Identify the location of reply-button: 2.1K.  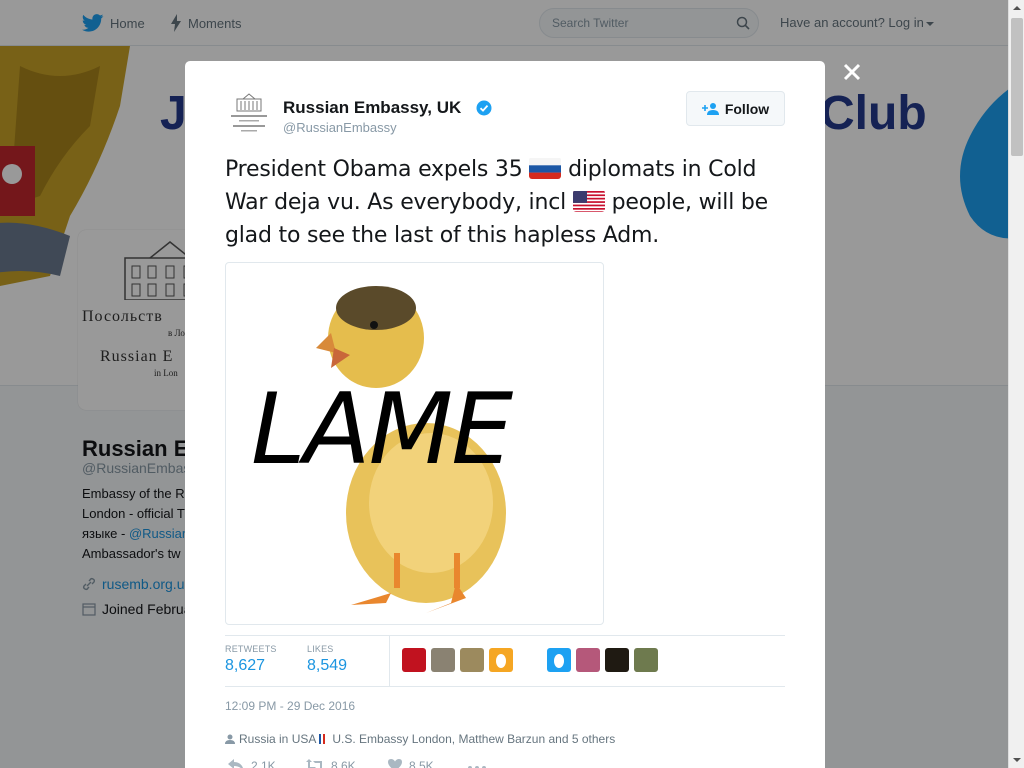
(251, 763).